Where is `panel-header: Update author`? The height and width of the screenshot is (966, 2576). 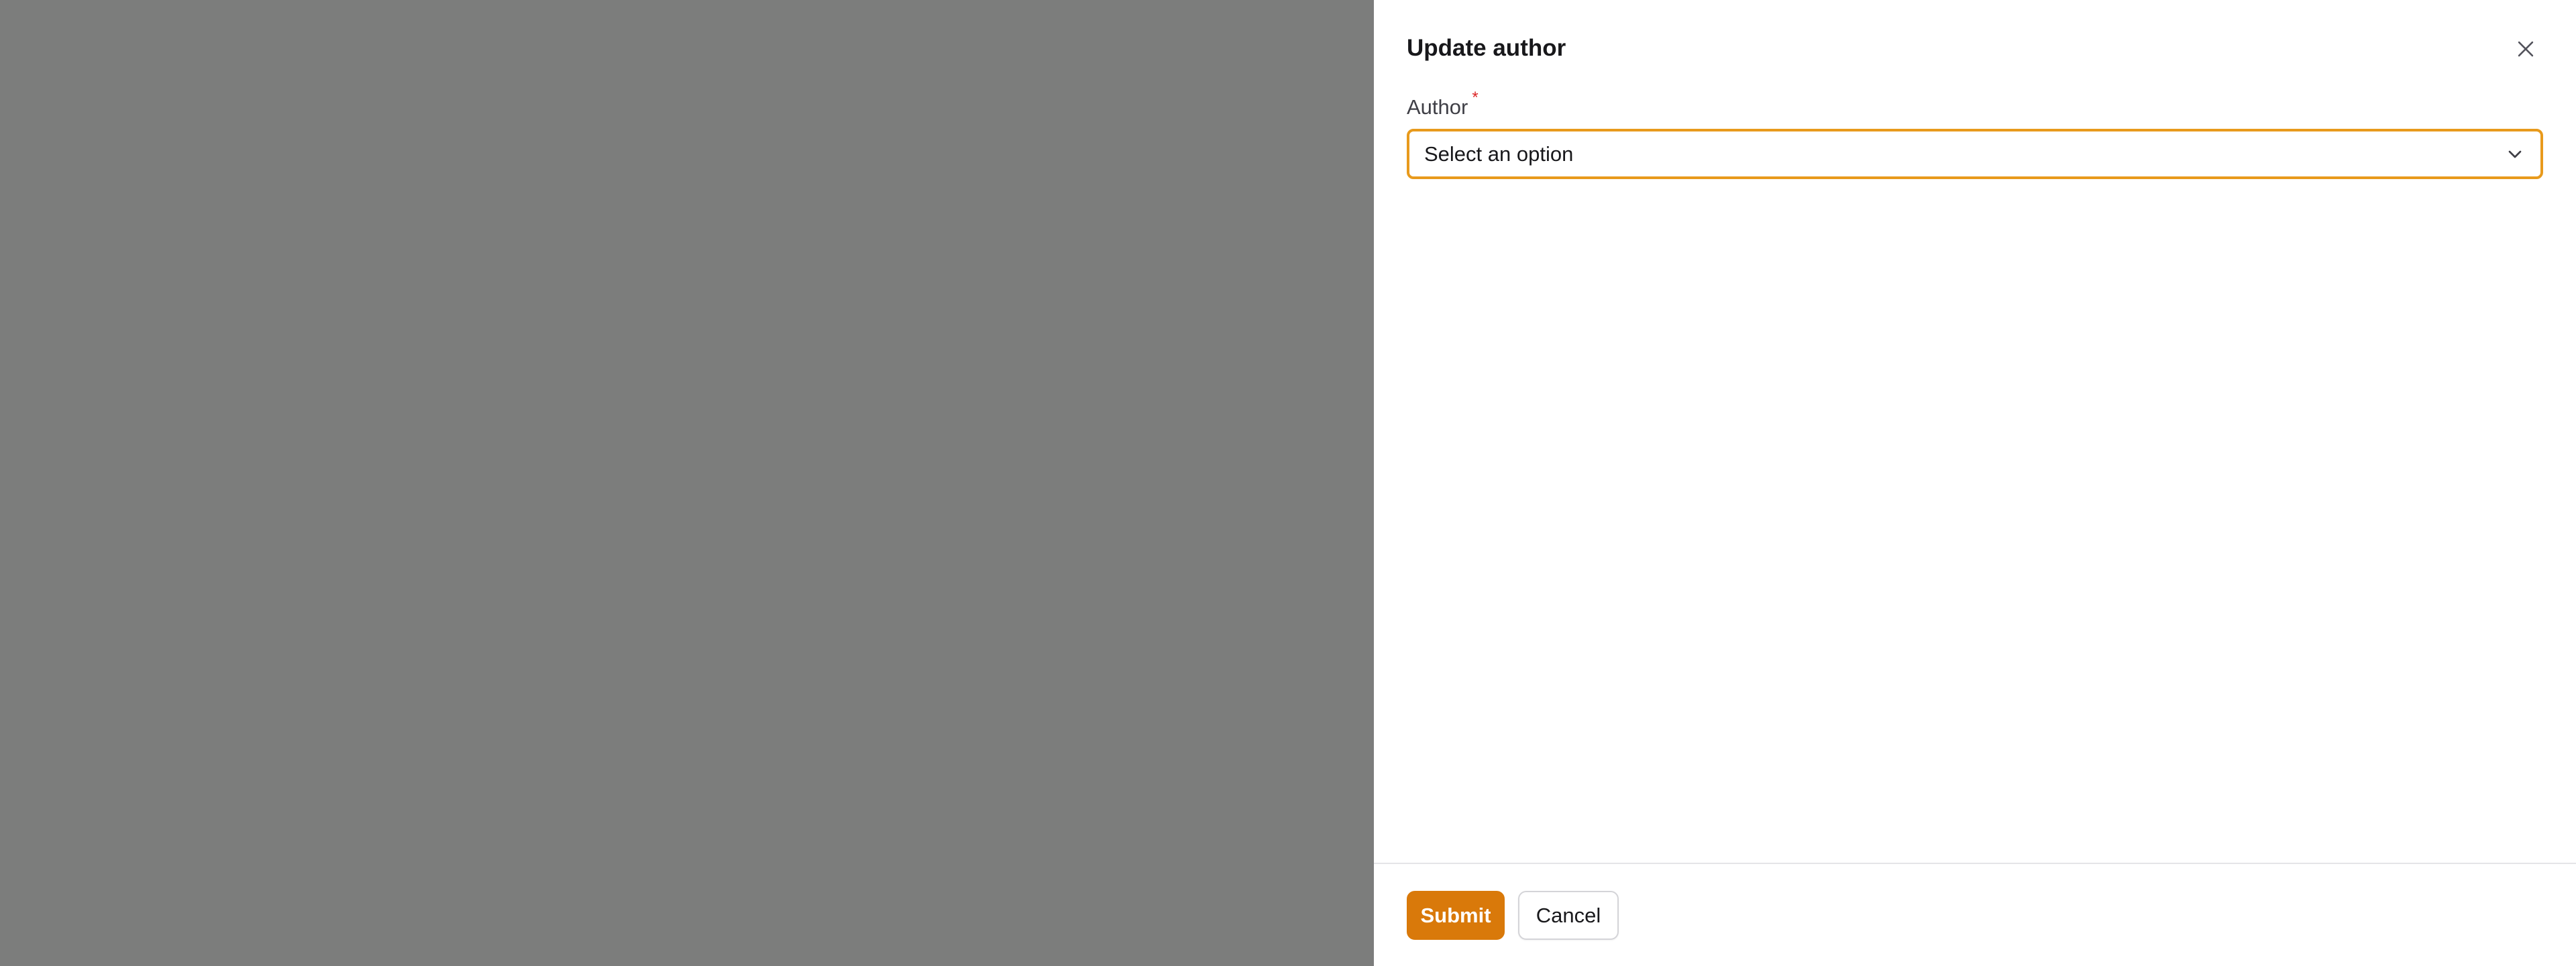
panel-header: Update author is located at coordinates (1975, 49).